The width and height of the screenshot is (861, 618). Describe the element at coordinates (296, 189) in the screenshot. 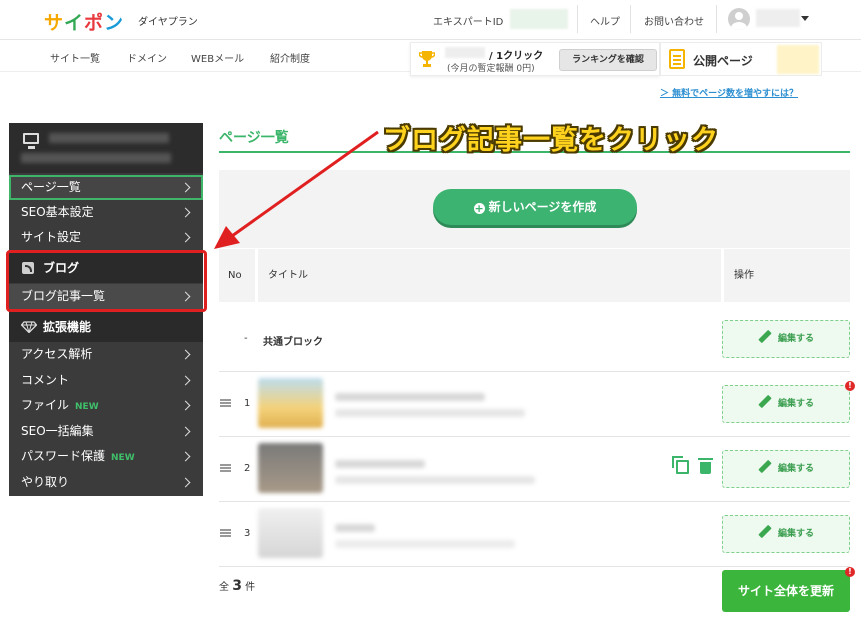

I see `annotation-arrow` at that location.